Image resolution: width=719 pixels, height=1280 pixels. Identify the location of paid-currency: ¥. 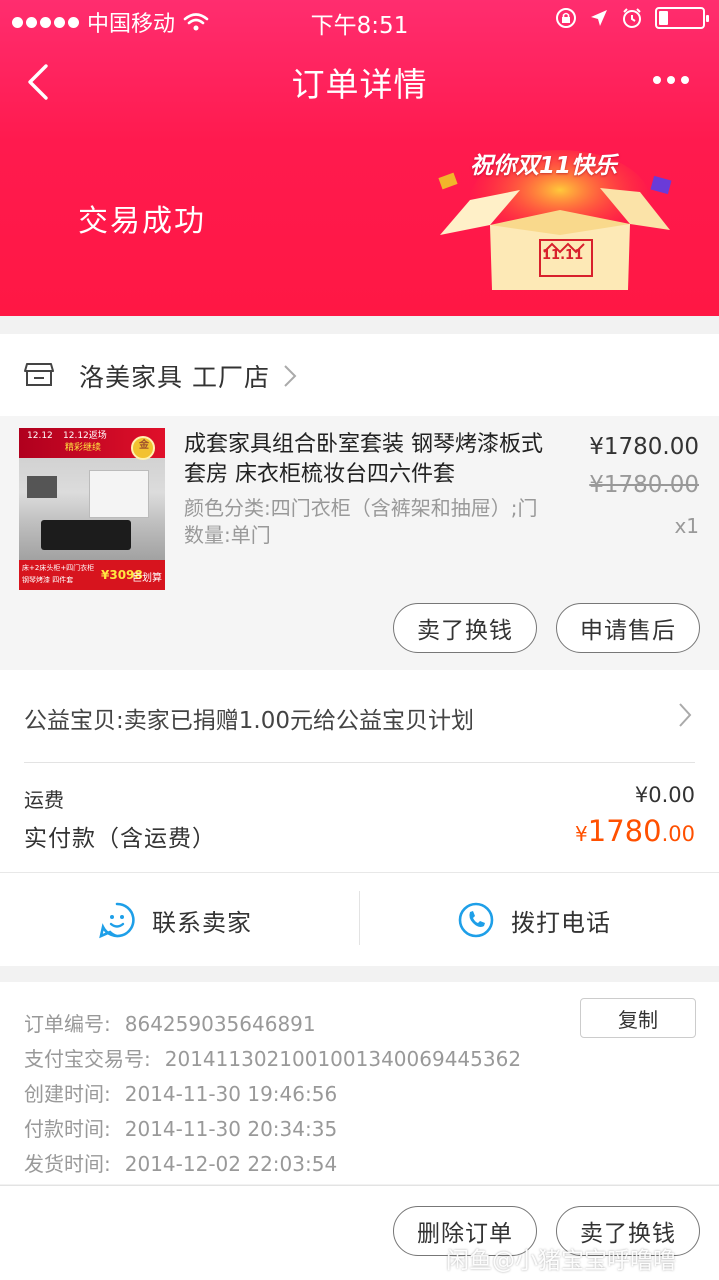
(581, 834).